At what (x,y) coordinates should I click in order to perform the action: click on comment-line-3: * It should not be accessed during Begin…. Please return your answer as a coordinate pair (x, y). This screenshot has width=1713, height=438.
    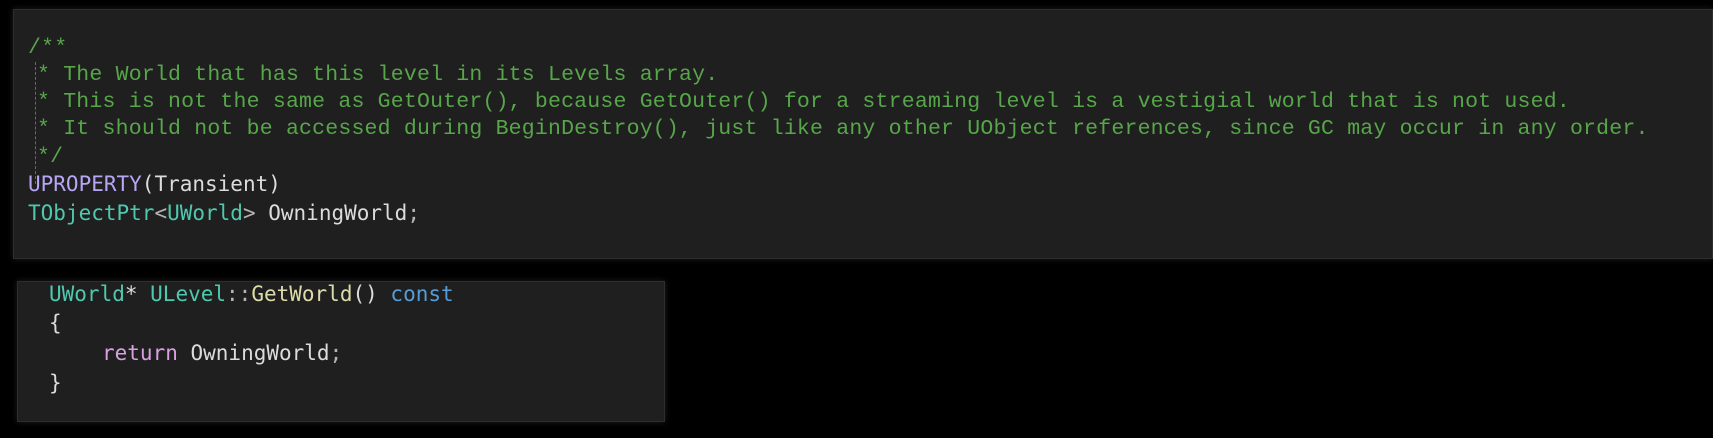
    Looking at the image, I should click on (843, 129).